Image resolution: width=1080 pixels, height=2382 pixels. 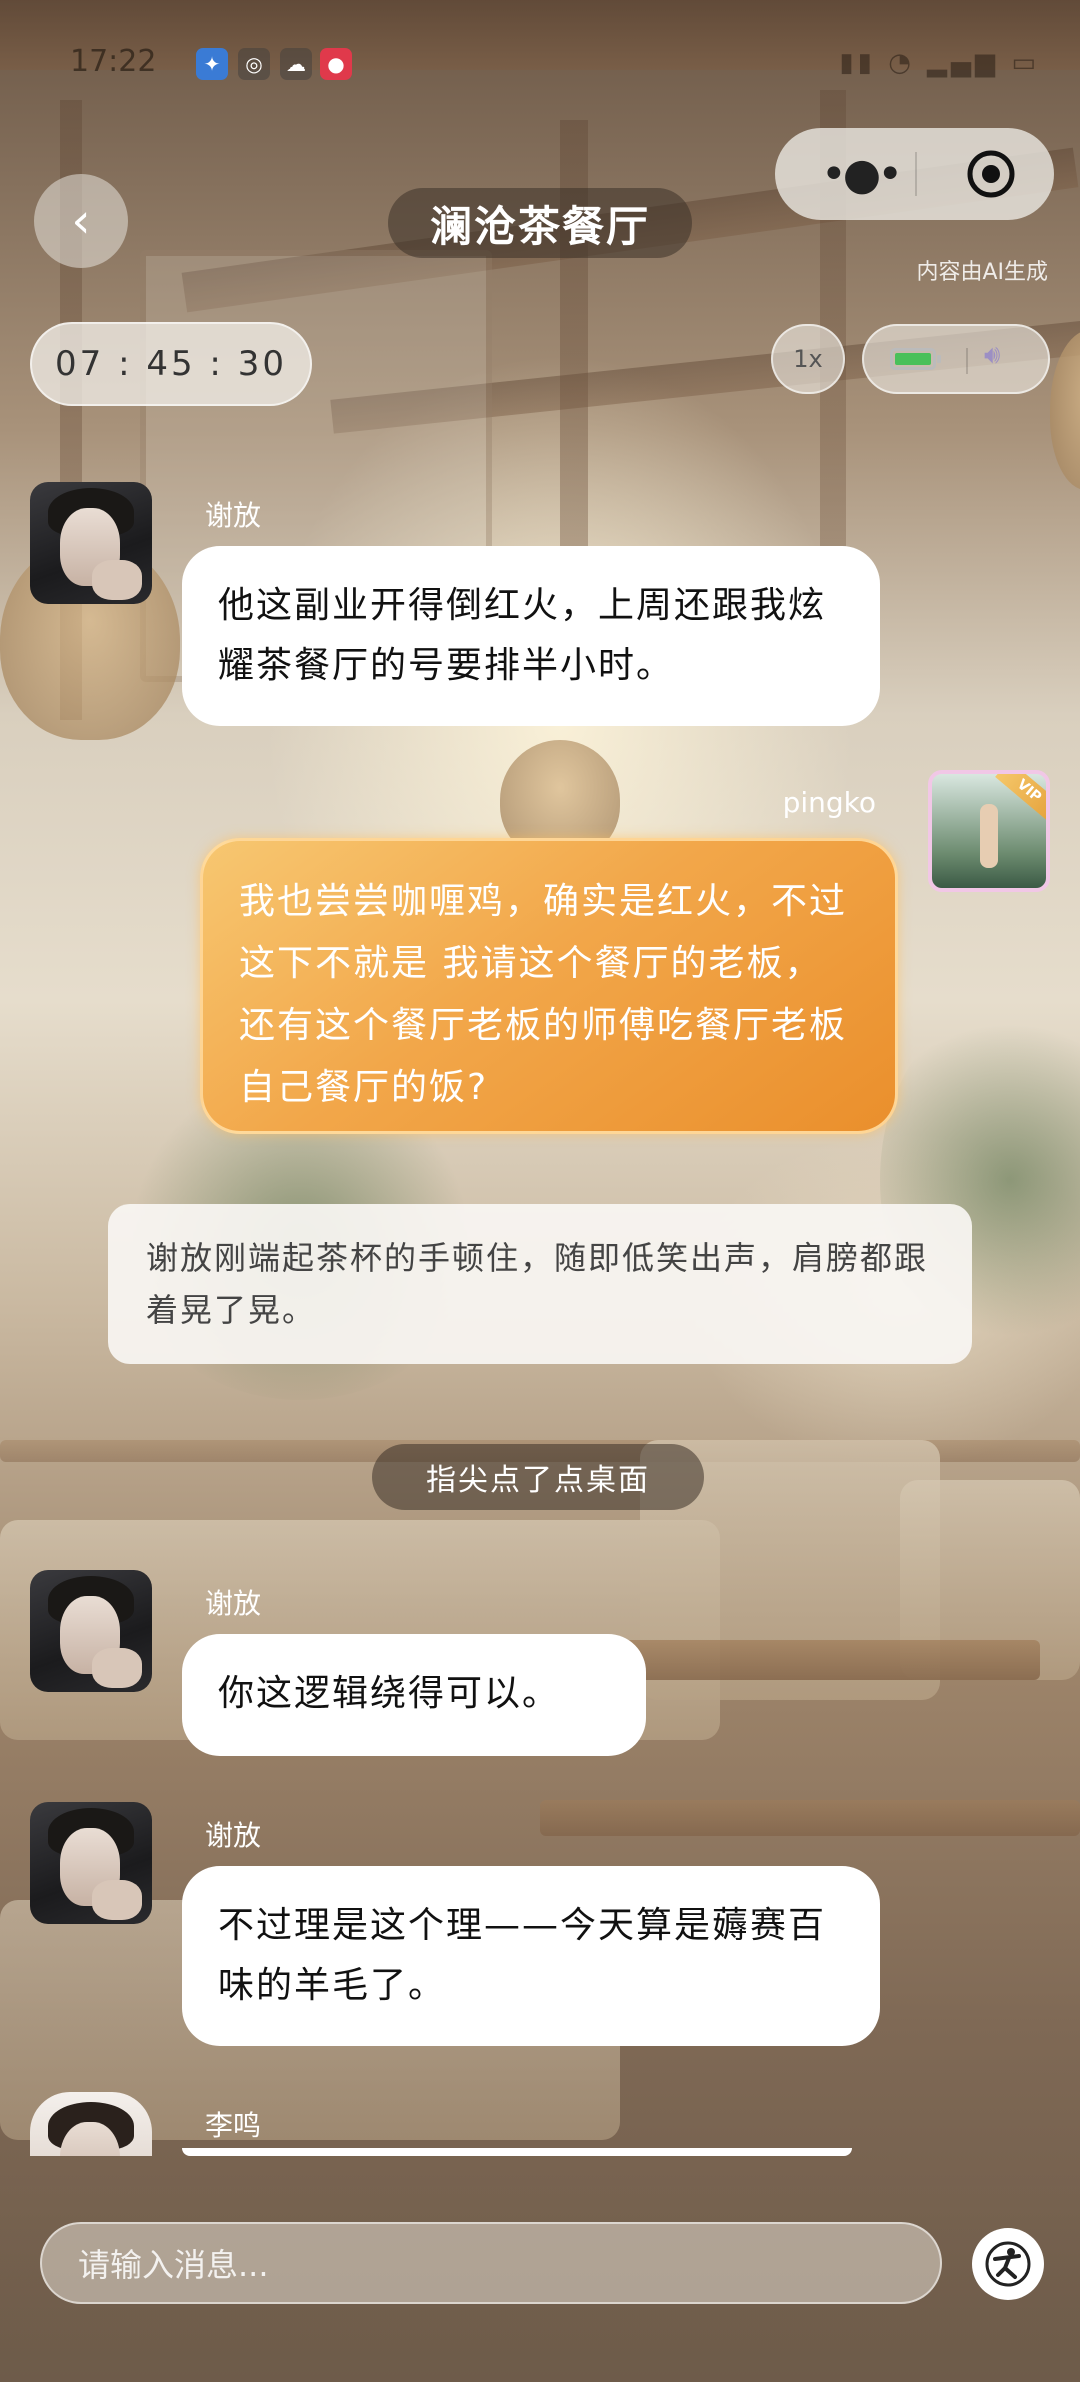 What do you see at coordinates (538, 1477) in the screenshot?
I see `action-pill: 指尖点了点桌面` at bounding box center [538, 1477].